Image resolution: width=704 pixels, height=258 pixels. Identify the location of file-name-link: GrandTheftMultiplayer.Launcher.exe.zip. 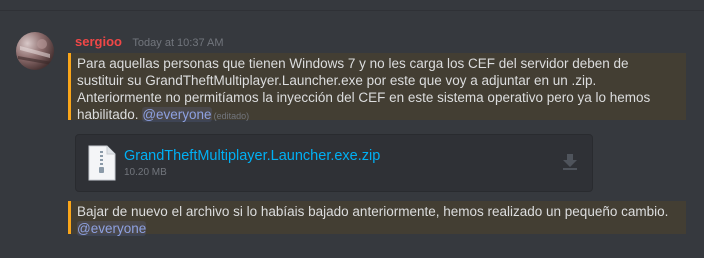
(252, 156).